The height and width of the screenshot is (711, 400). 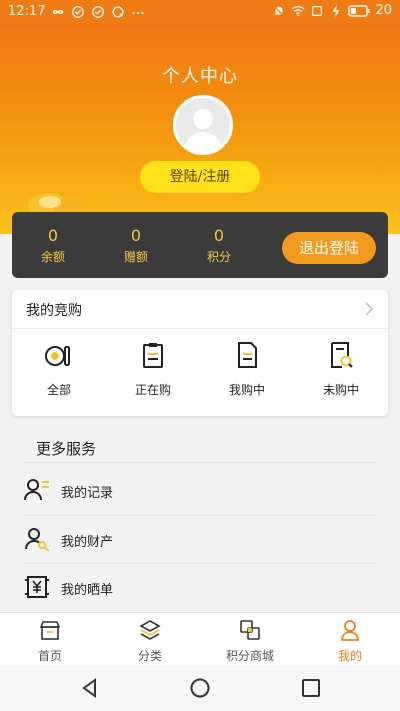 I want to click on tab-home: 首页, so click(x=50, y=641).